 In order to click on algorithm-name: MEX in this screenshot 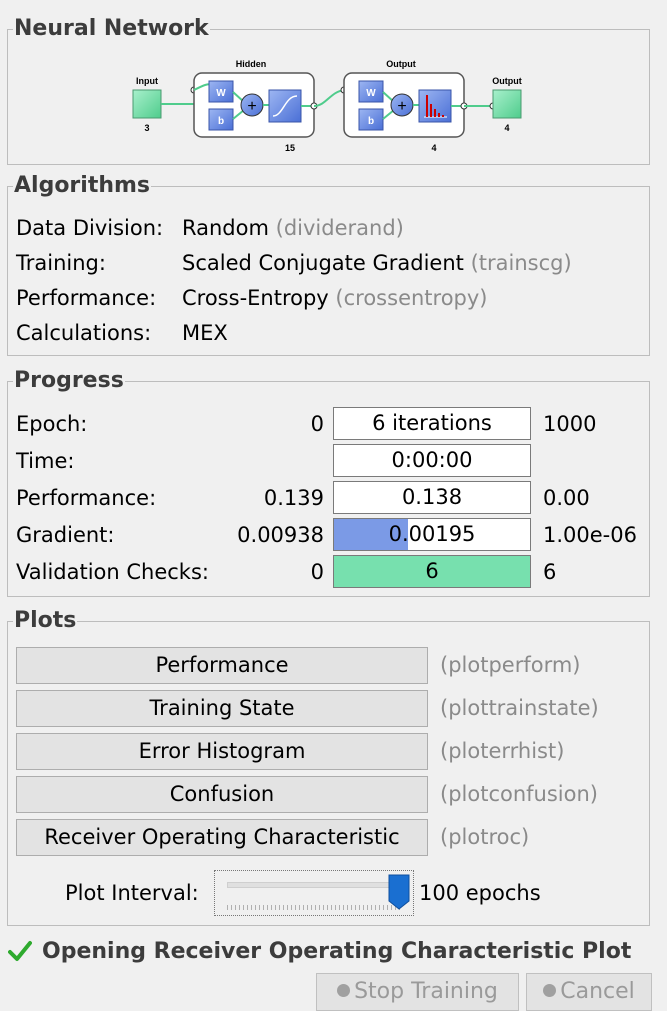, I will do `click(205, 333)`.